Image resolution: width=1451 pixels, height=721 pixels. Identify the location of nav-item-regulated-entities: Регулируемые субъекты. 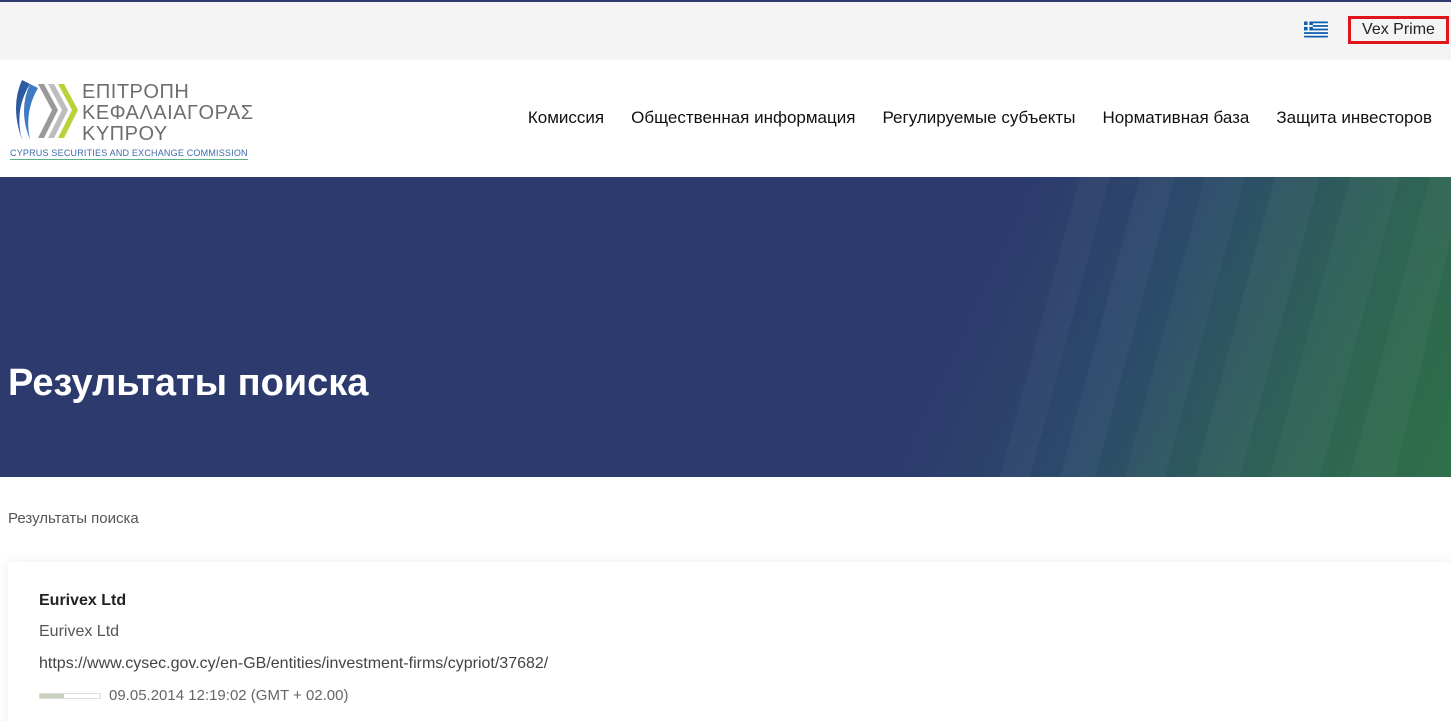
(978, 118).